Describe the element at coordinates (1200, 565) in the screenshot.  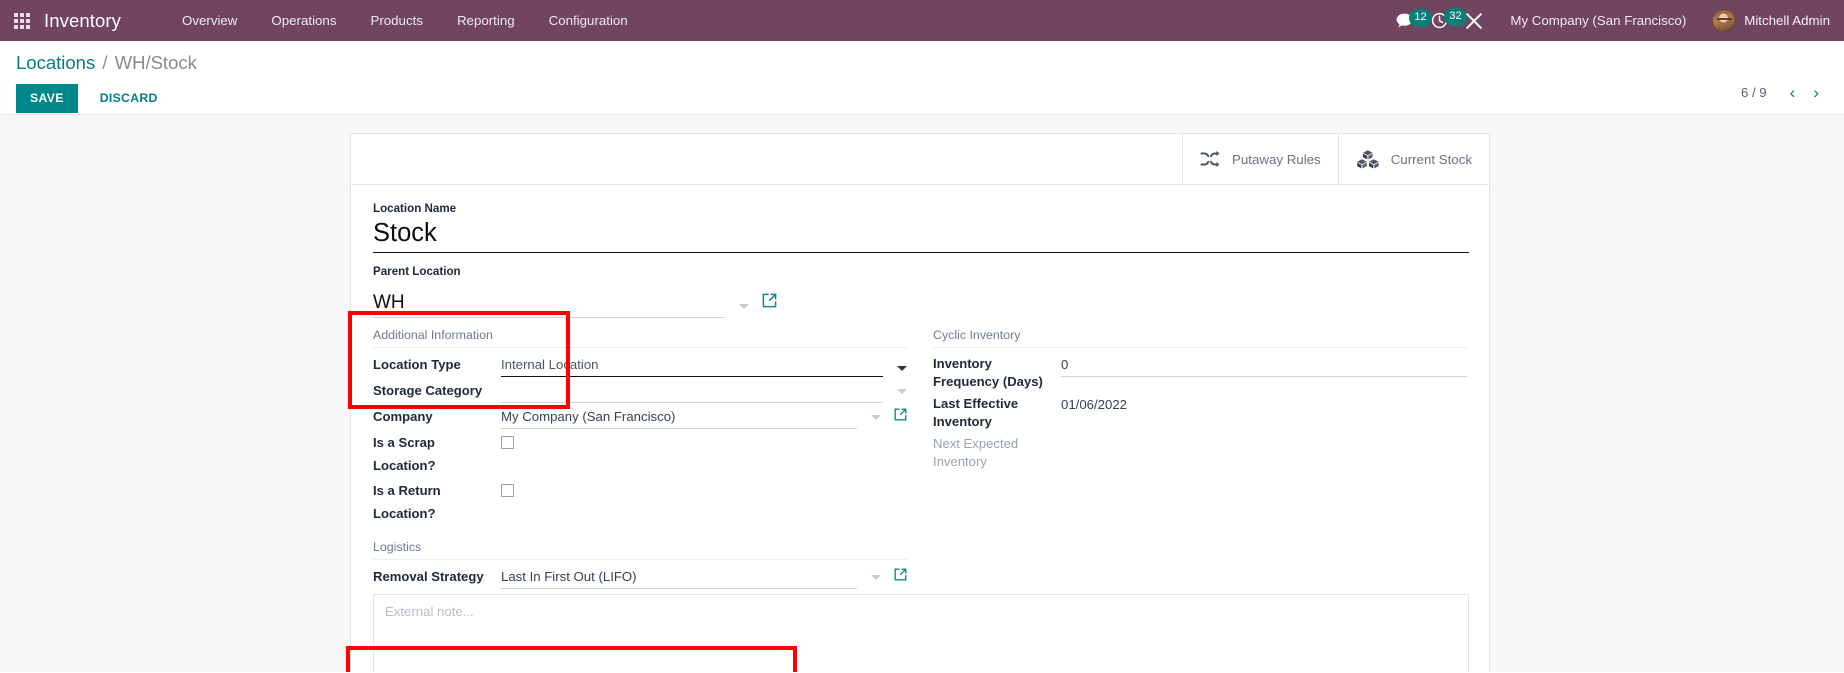
I see `group-logistics-spacer` at that location.